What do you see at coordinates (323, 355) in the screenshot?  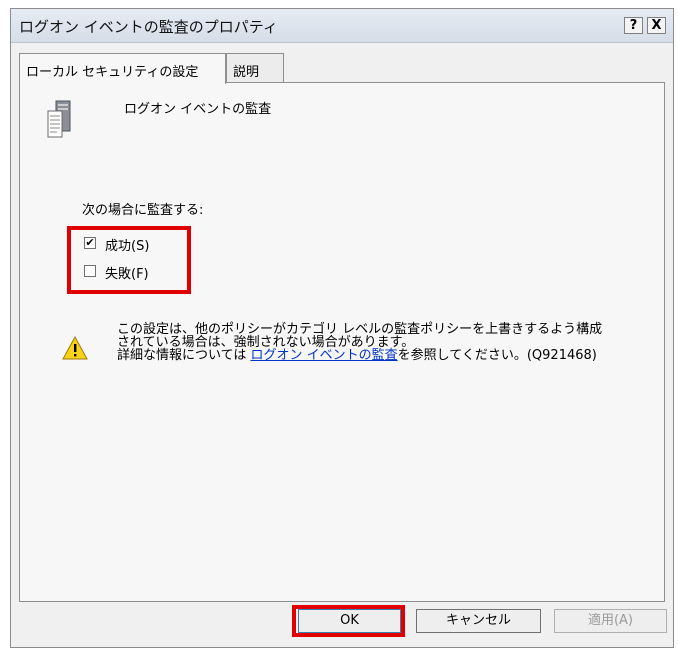 I see `audit-logon-events-link: ログオン イベントの監査` at bounding box center [323, 355].